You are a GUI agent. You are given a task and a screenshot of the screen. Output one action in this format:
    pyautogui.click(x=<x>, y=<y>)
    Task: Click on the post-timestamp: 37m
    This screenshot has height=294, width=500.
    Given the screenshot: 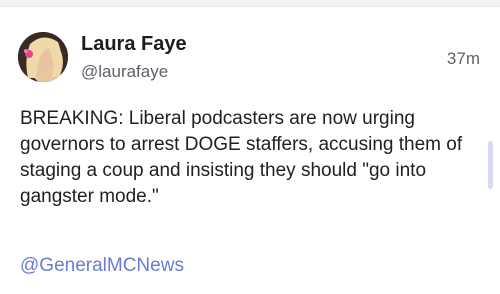 What is the action you would take?
    pyautogui.click(x=463, y=59)
    